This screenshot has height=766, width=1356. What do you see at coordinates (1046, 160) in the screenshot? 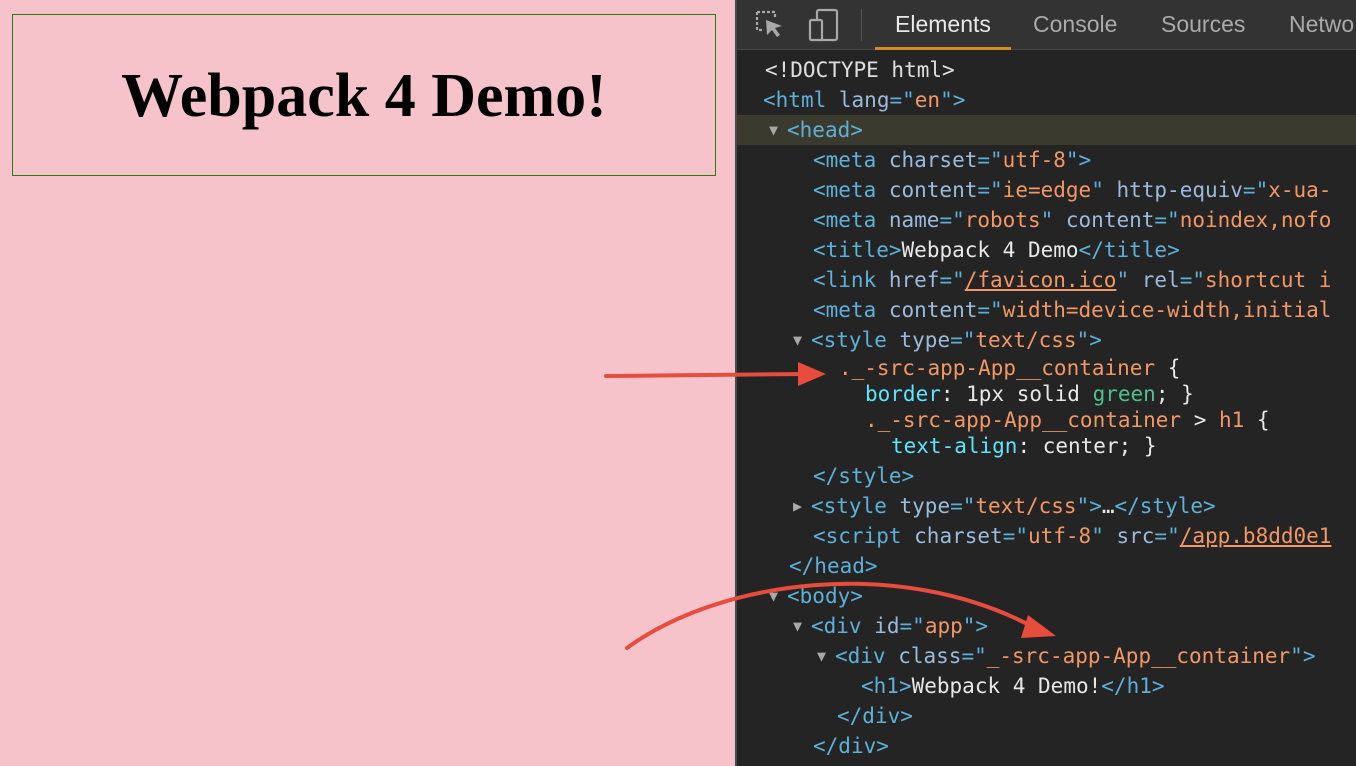
I see `tree-line-meta-charset: <meta charset="utf-8">` at bounding box center [1046, 160].